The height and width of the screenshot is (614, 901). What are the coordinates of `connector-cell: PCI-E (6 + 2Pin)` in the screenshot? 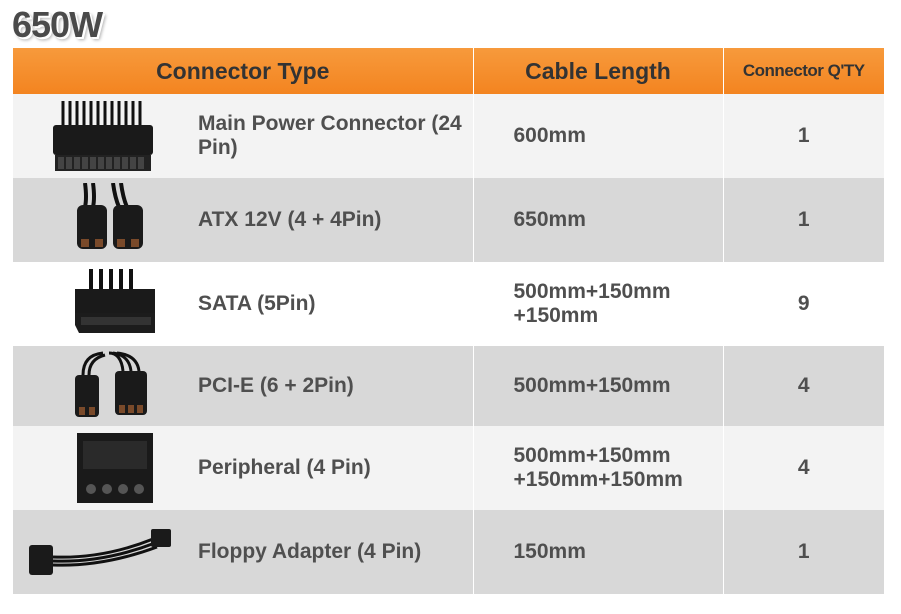 It's located at (243, 386).